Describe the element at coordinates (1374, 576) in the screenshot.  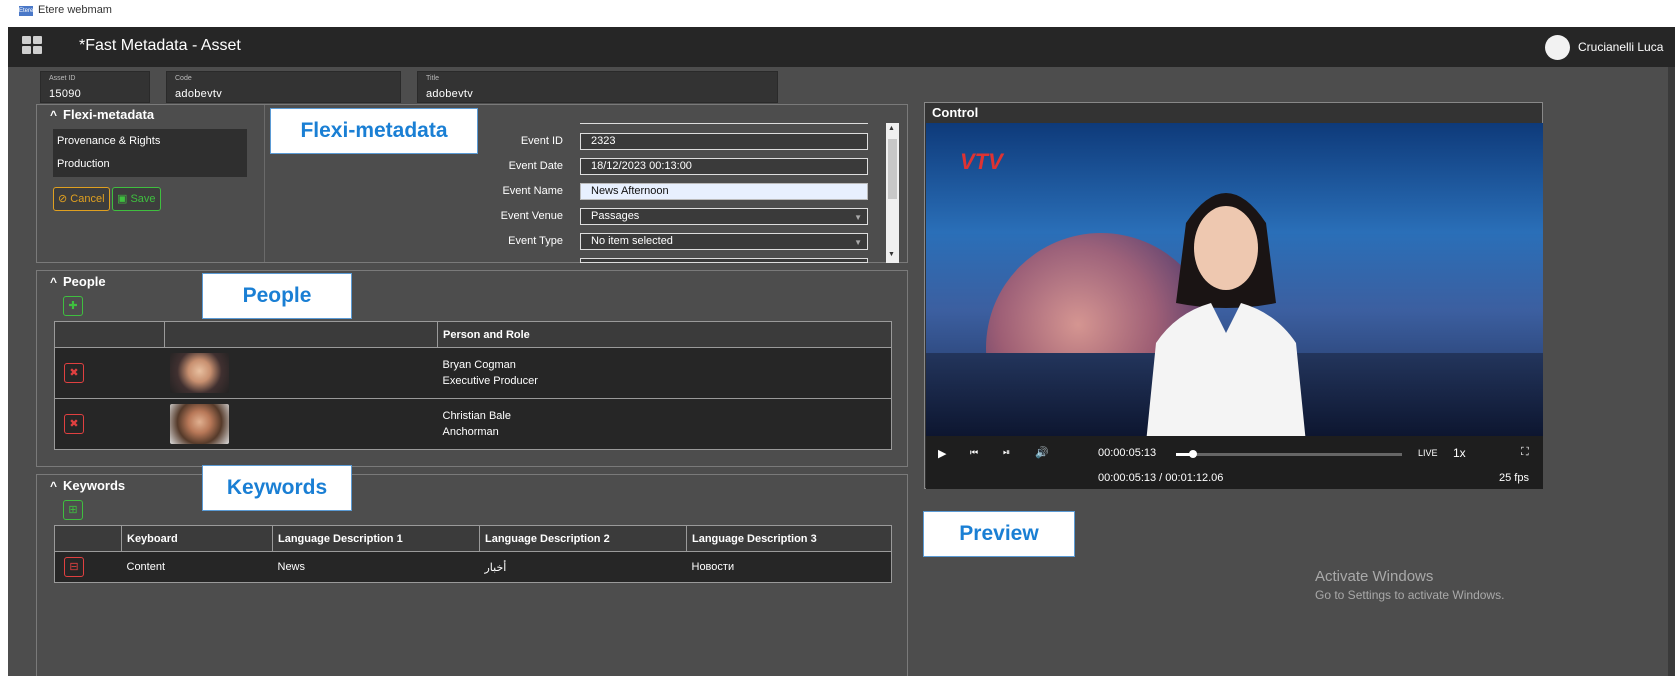
I see `activation-watermark-title: Activate Windows` at that location.